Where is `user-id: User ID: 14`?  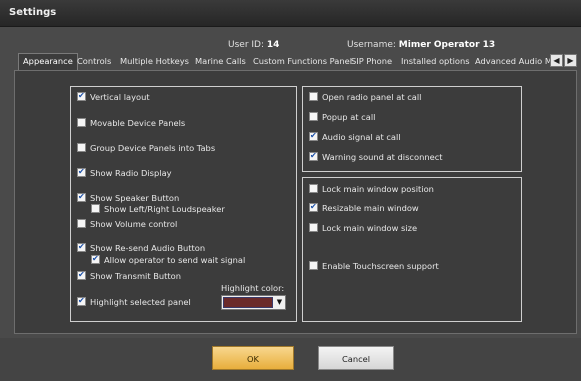
user-id: User ID: 14 is located at coordinates (253, 45).